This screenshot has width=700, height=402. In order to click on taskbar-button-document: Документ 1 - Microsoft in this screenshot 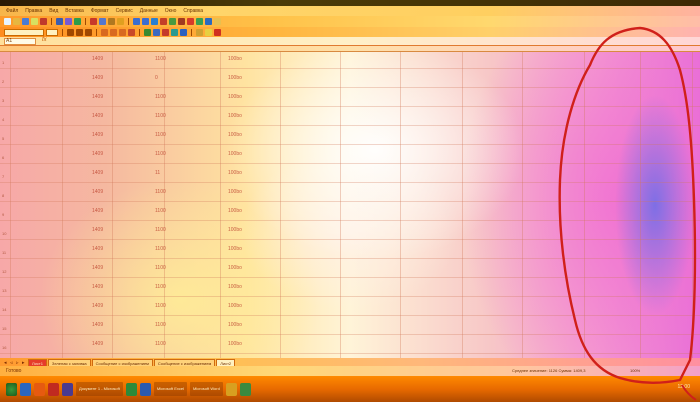, I will do `click(99, 389)`.